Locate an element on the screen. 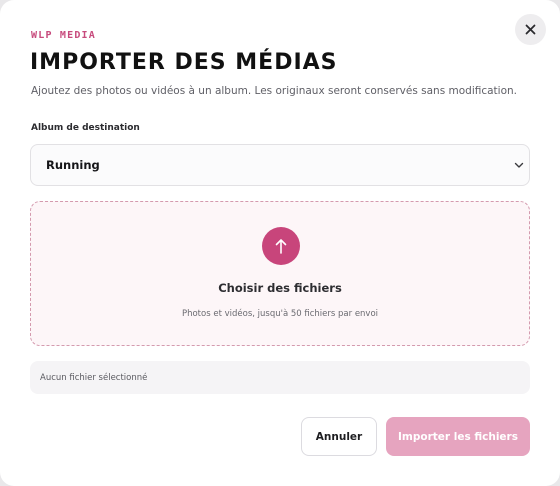  upload-button is located at coordinates (281, 246).